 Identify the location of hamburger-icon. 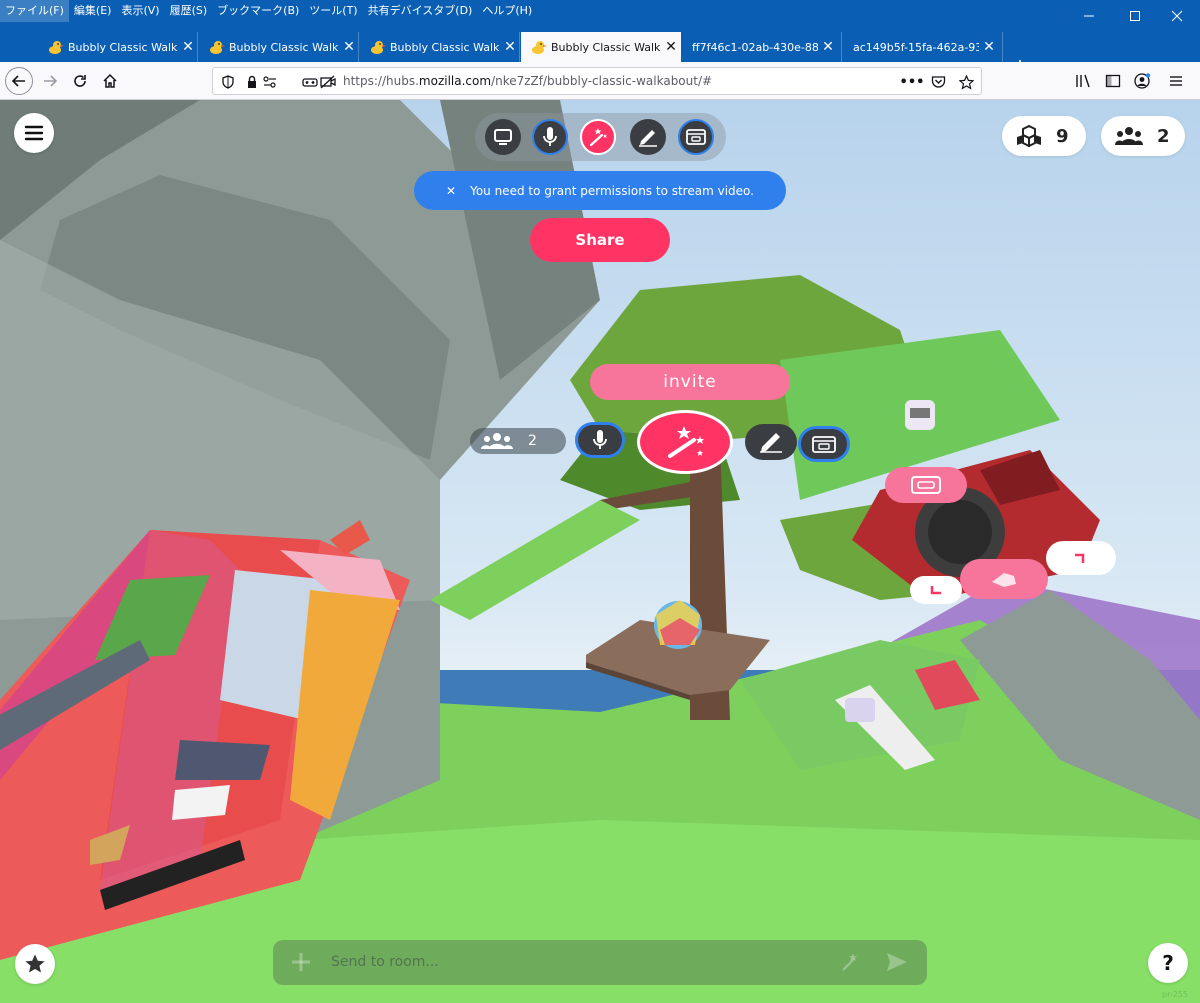
(34, 133).